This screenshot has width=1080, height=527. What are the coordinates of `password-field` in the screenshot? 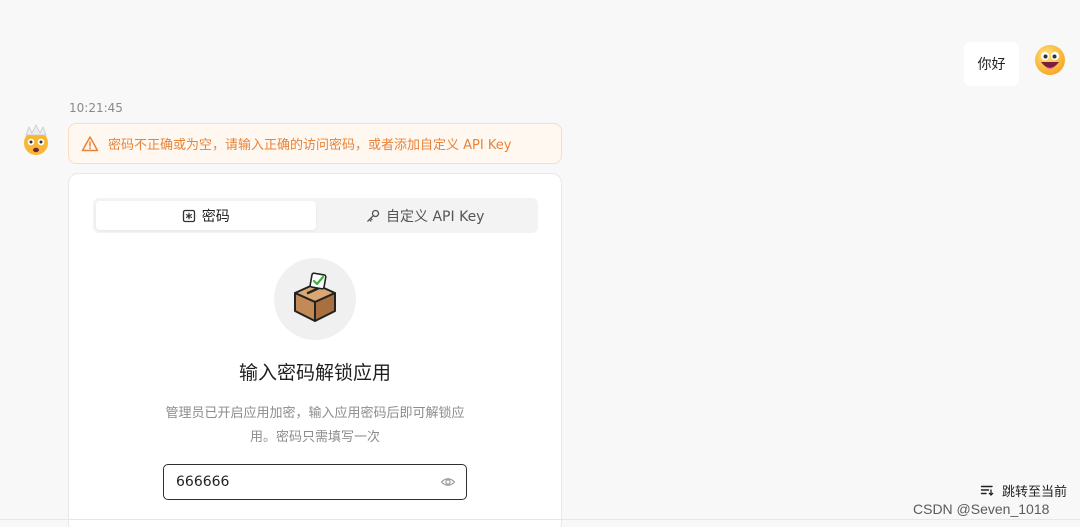 It's located at (315, 482).